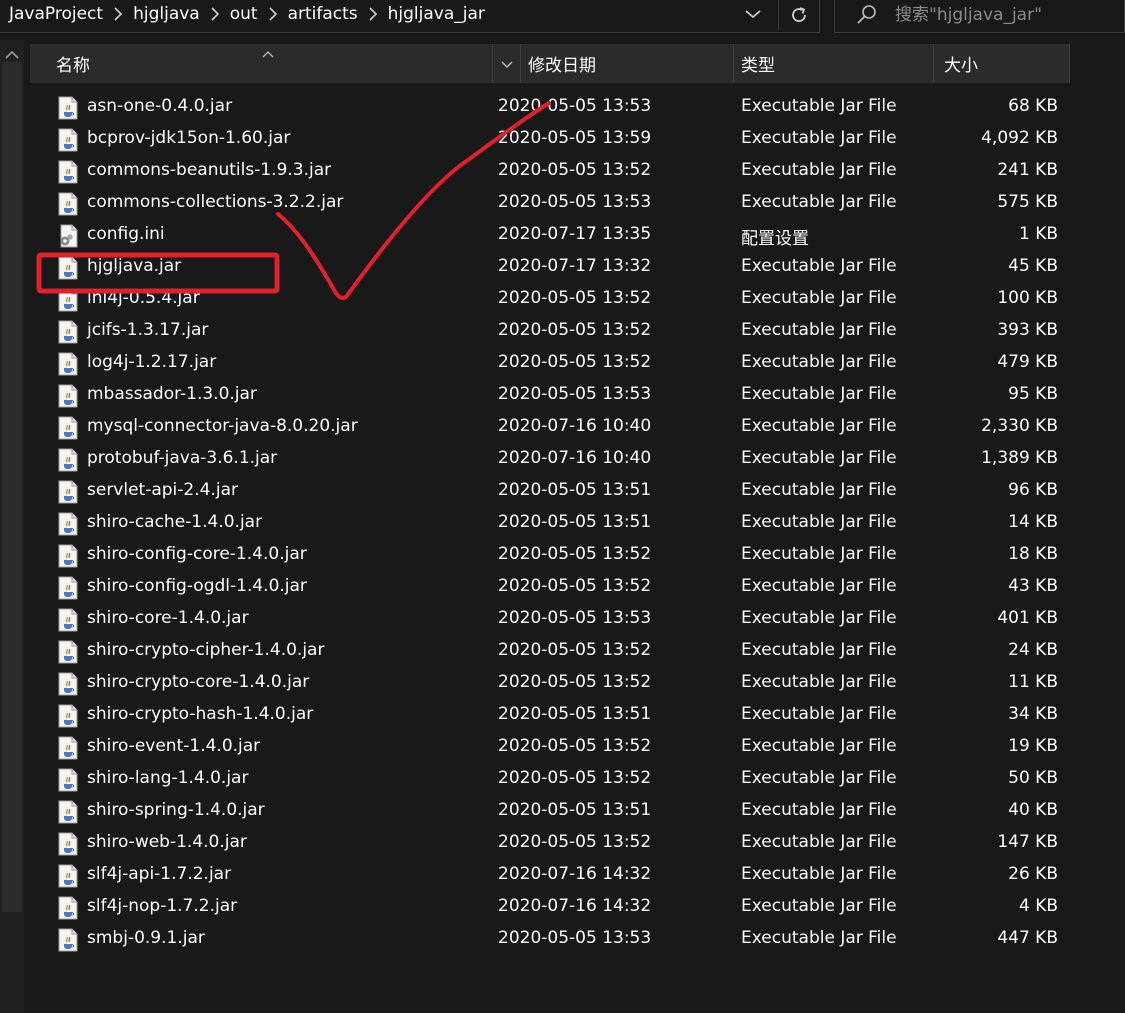 This screenshot has width=1125, height=1013. I want to click on scroll-up-icon, so click(12, 52).